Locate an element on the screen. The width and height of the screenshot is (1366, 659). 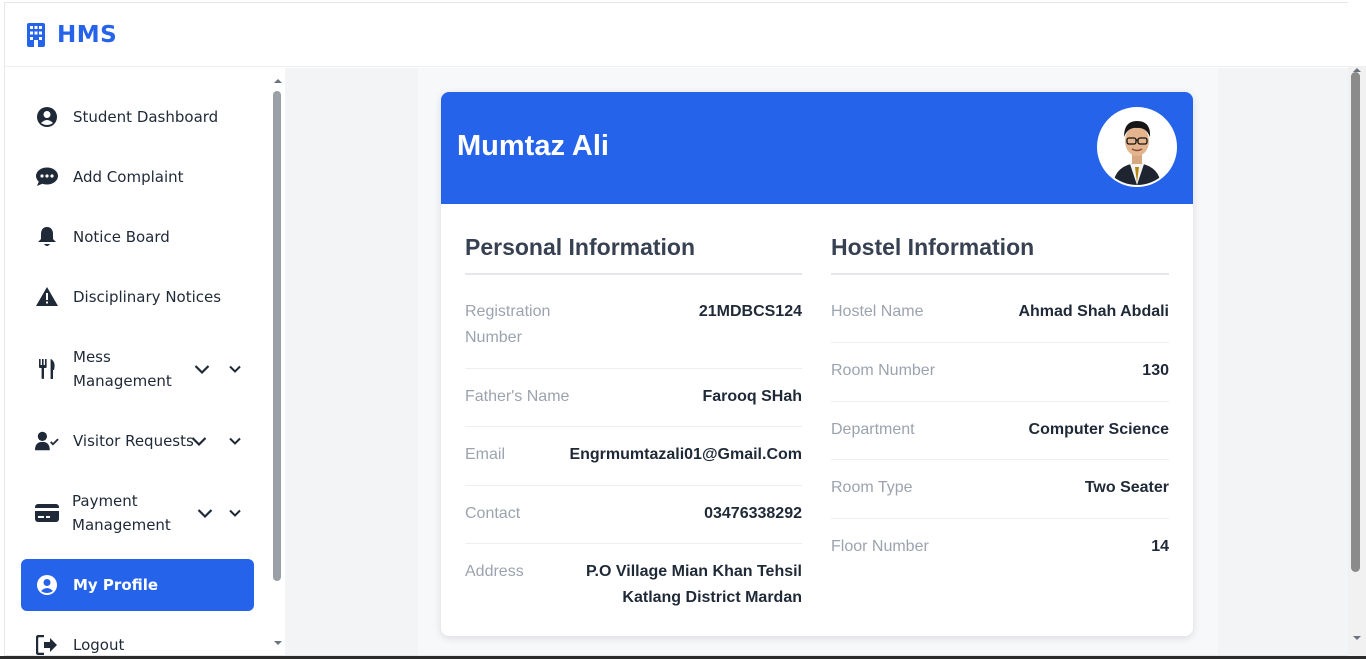
field-value-room-type: Two Seater is located at coordinates (1126, 487).